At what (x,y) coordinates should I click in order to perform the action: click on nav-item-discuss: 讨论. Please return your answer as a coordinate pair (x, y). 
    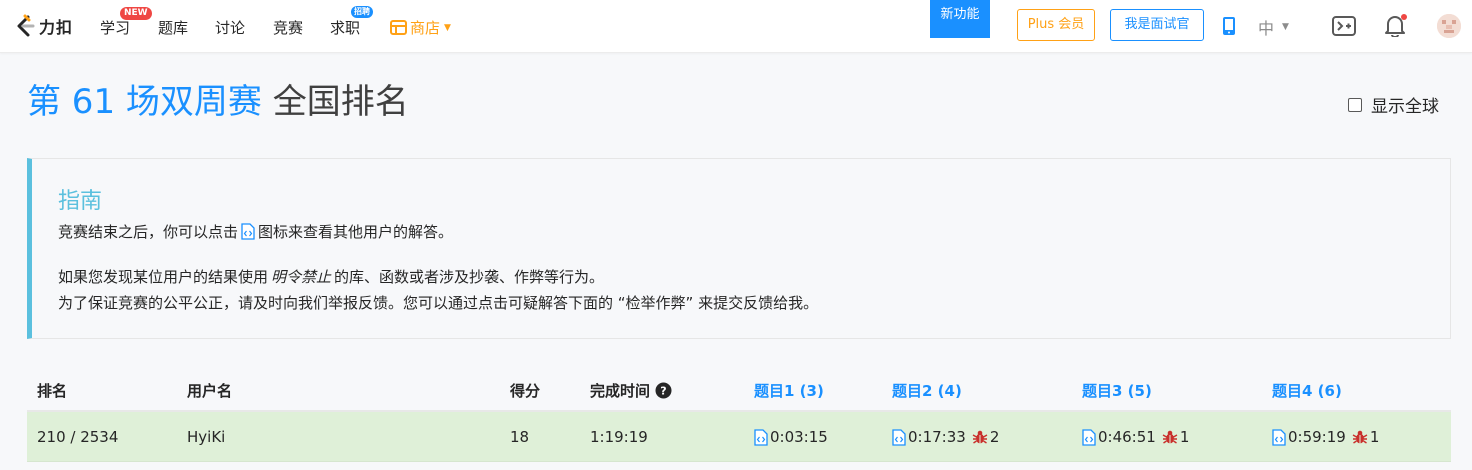
    Looking at the image, I should click on (230, 27).